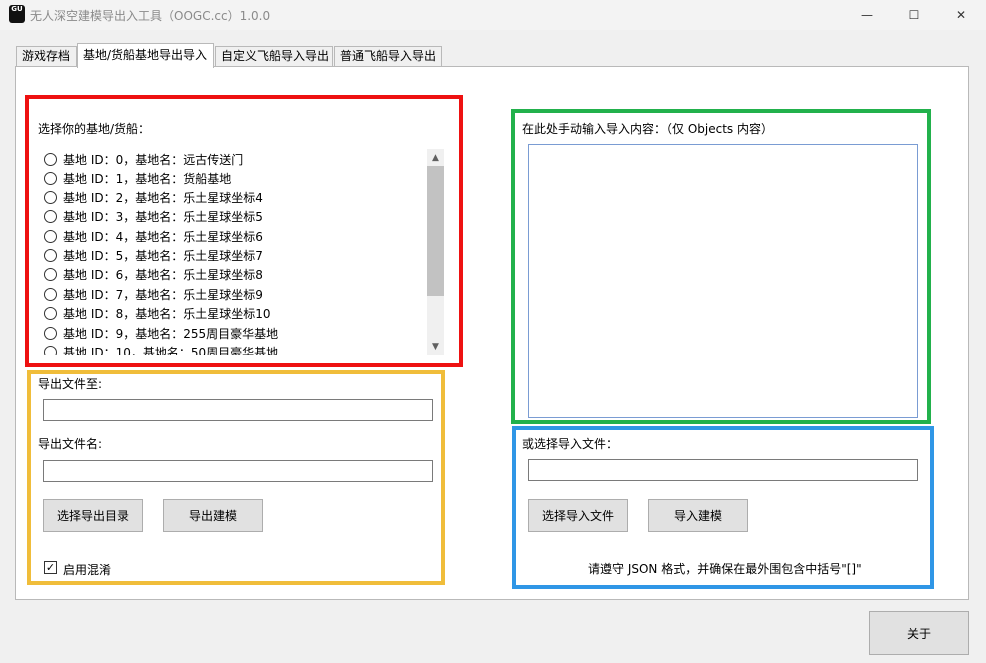 The image size is (986, 663). I want to click on export-path-label: 导出文件至:, so click(70, 384).